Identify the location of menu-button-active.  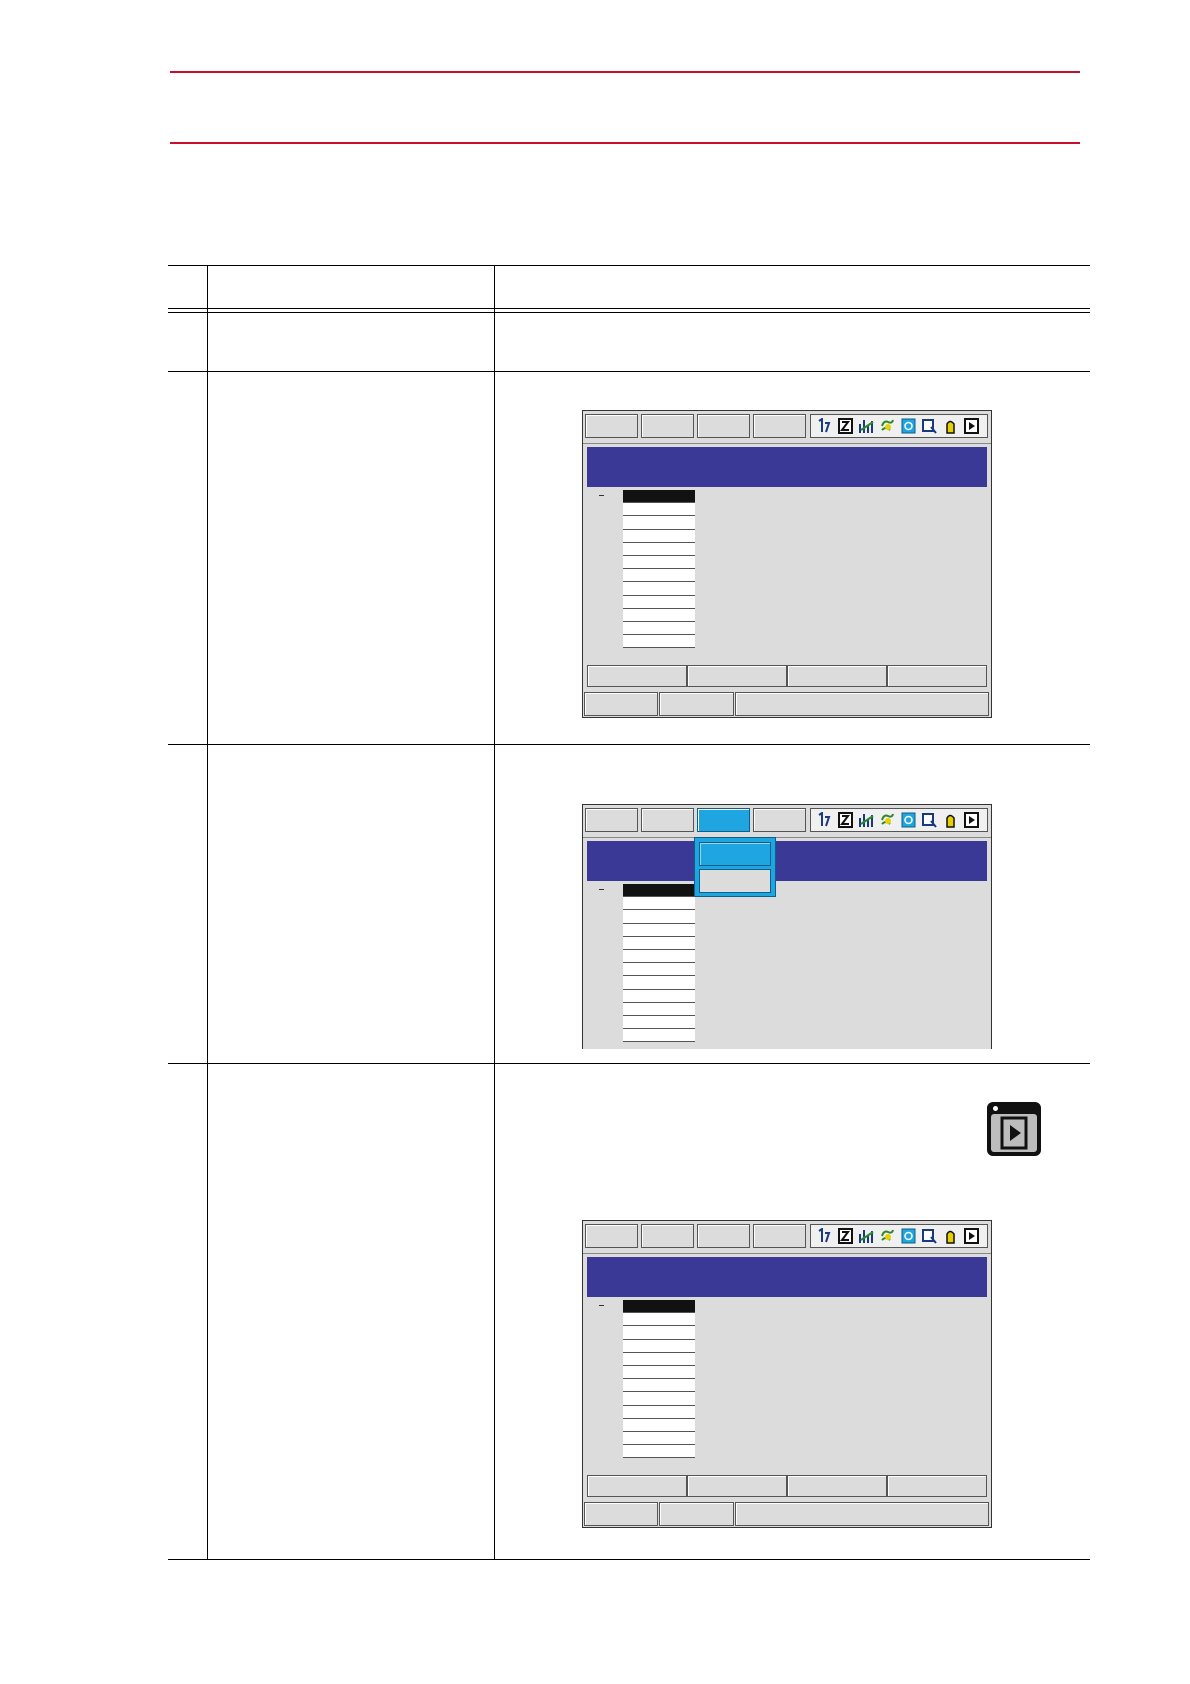
(723, 820).